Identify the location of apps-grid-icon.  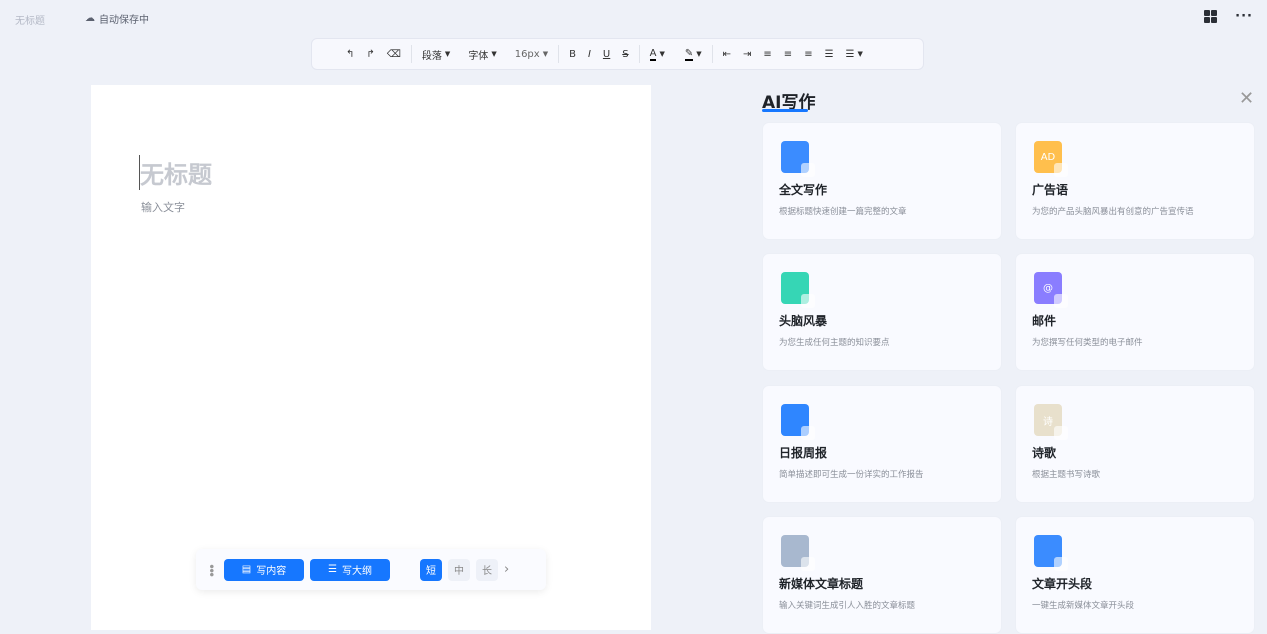
(1211, 16).